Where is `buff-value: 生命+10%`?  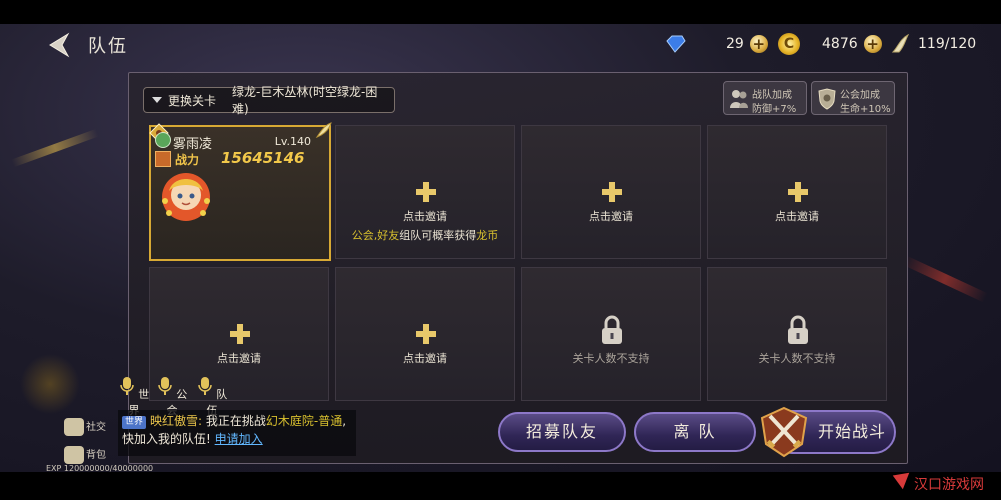
buff-value: 生命+10% is located at coordinates (865, 109).